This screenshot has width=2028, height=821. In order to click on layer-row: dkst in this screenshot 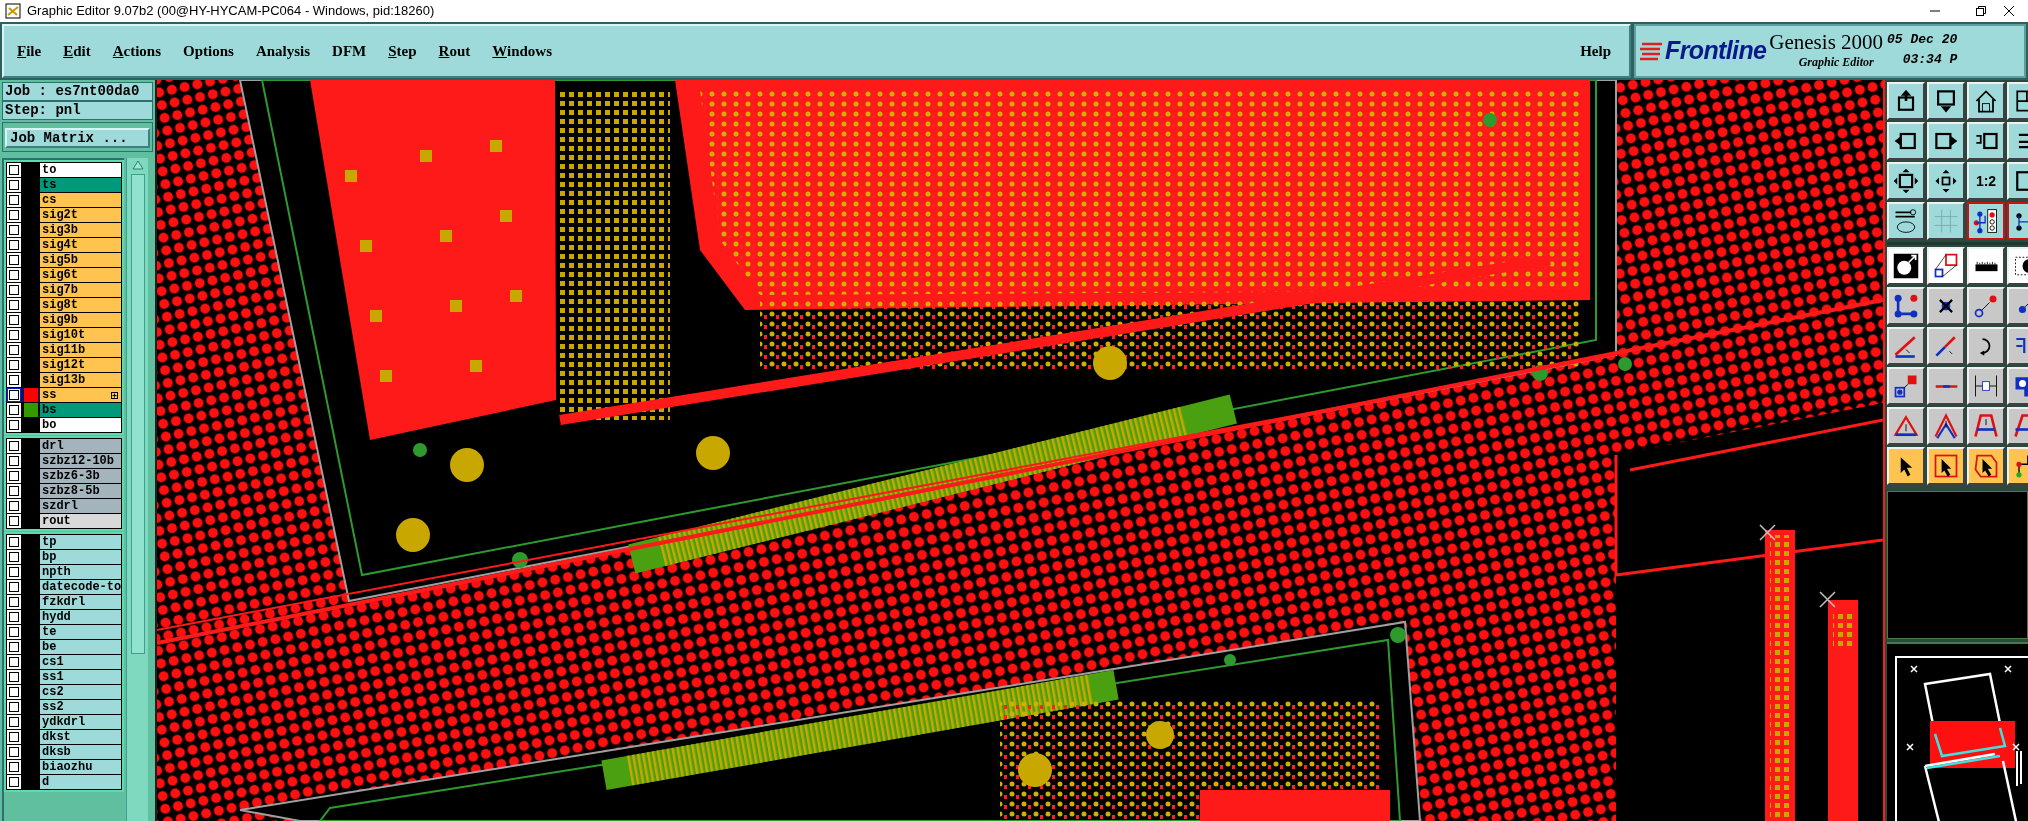, I will do `click(64, 737)`.